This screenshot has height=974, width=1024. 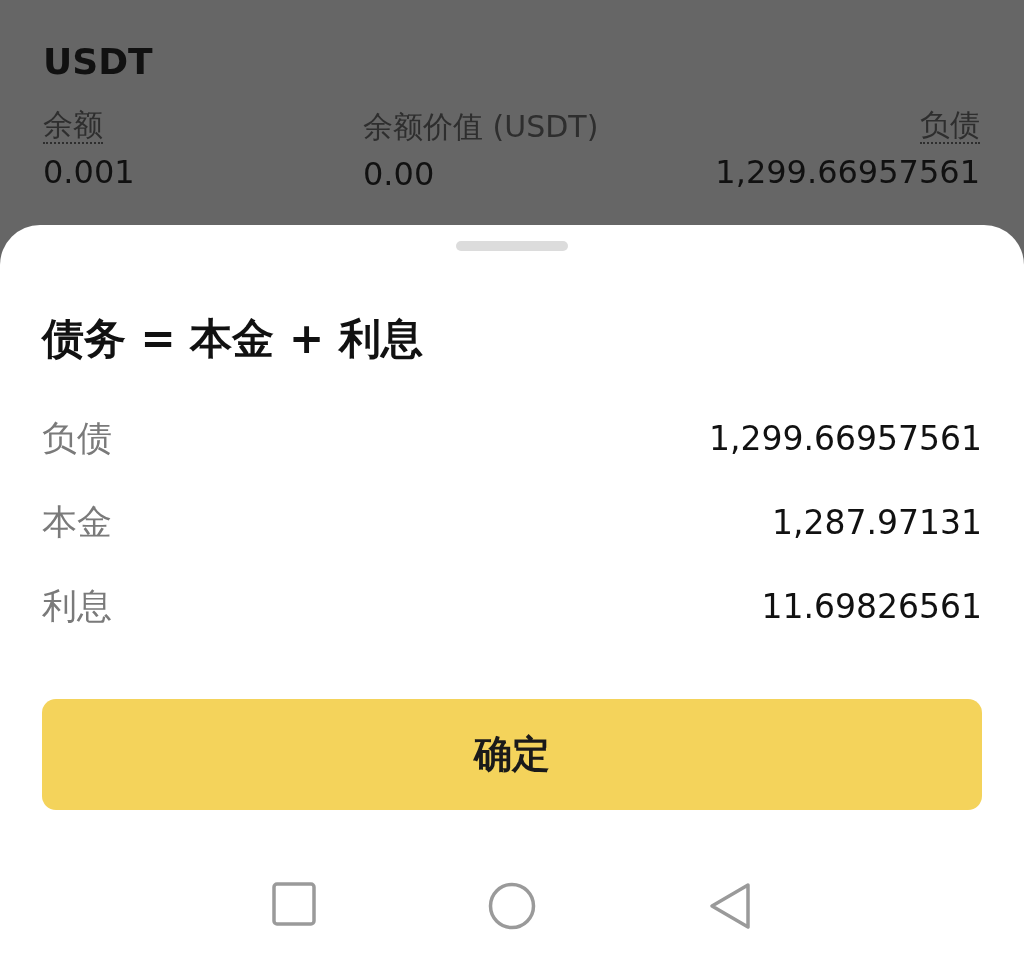 What do you see at coordinates (73, 126) in the screenshot?
I see `stat-label: 余额` at bounding box center [73, 126].